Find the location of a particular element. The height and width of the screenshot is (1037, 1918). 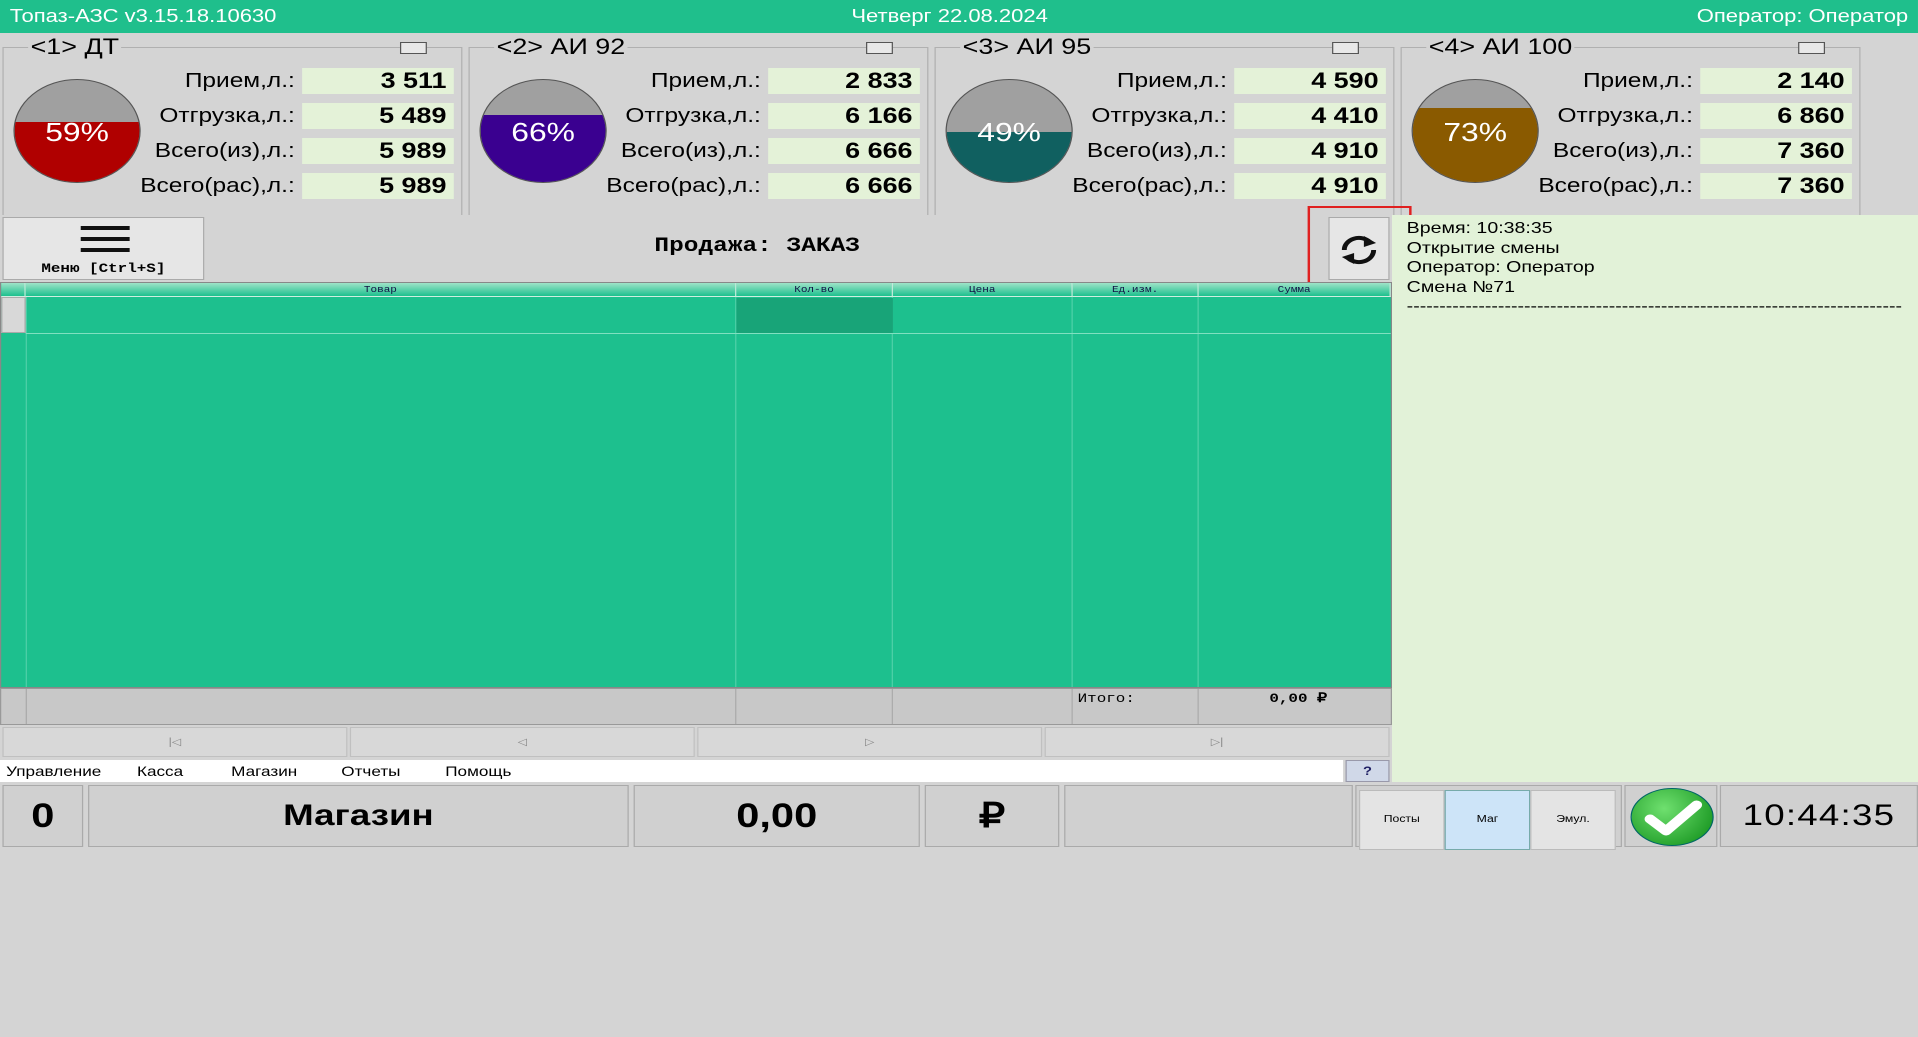

tank-stat-row: Всего(рас),л.: 5 989 is located at coordinates (299, 186).